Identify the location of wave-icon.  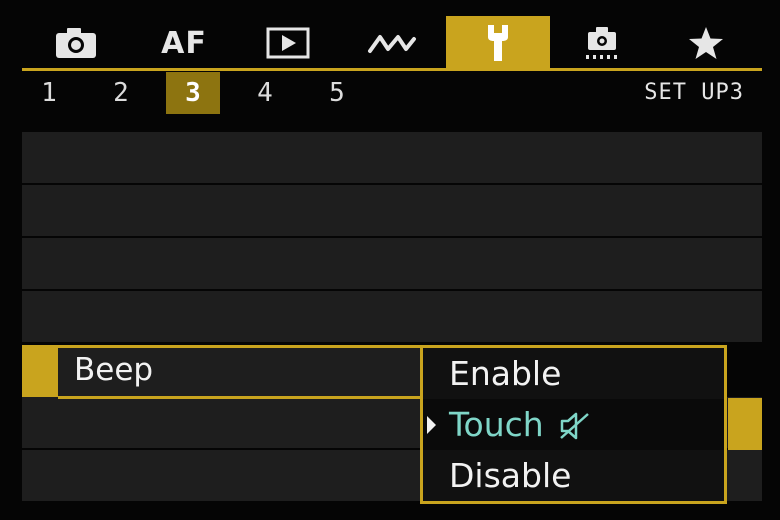
(392, 43).